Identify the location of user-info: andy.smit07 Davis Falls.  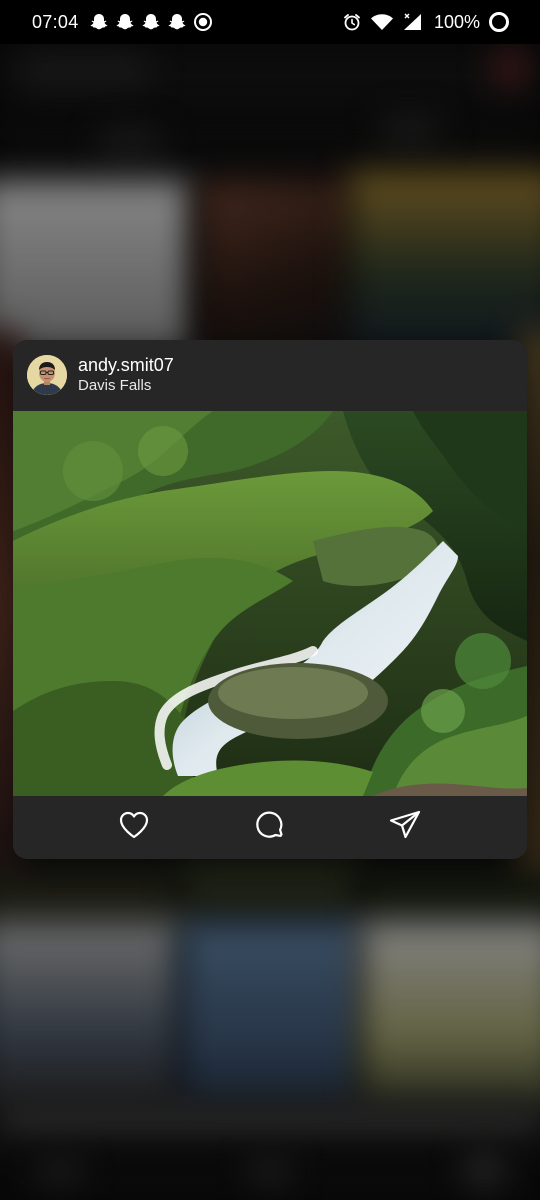
(126, 375).